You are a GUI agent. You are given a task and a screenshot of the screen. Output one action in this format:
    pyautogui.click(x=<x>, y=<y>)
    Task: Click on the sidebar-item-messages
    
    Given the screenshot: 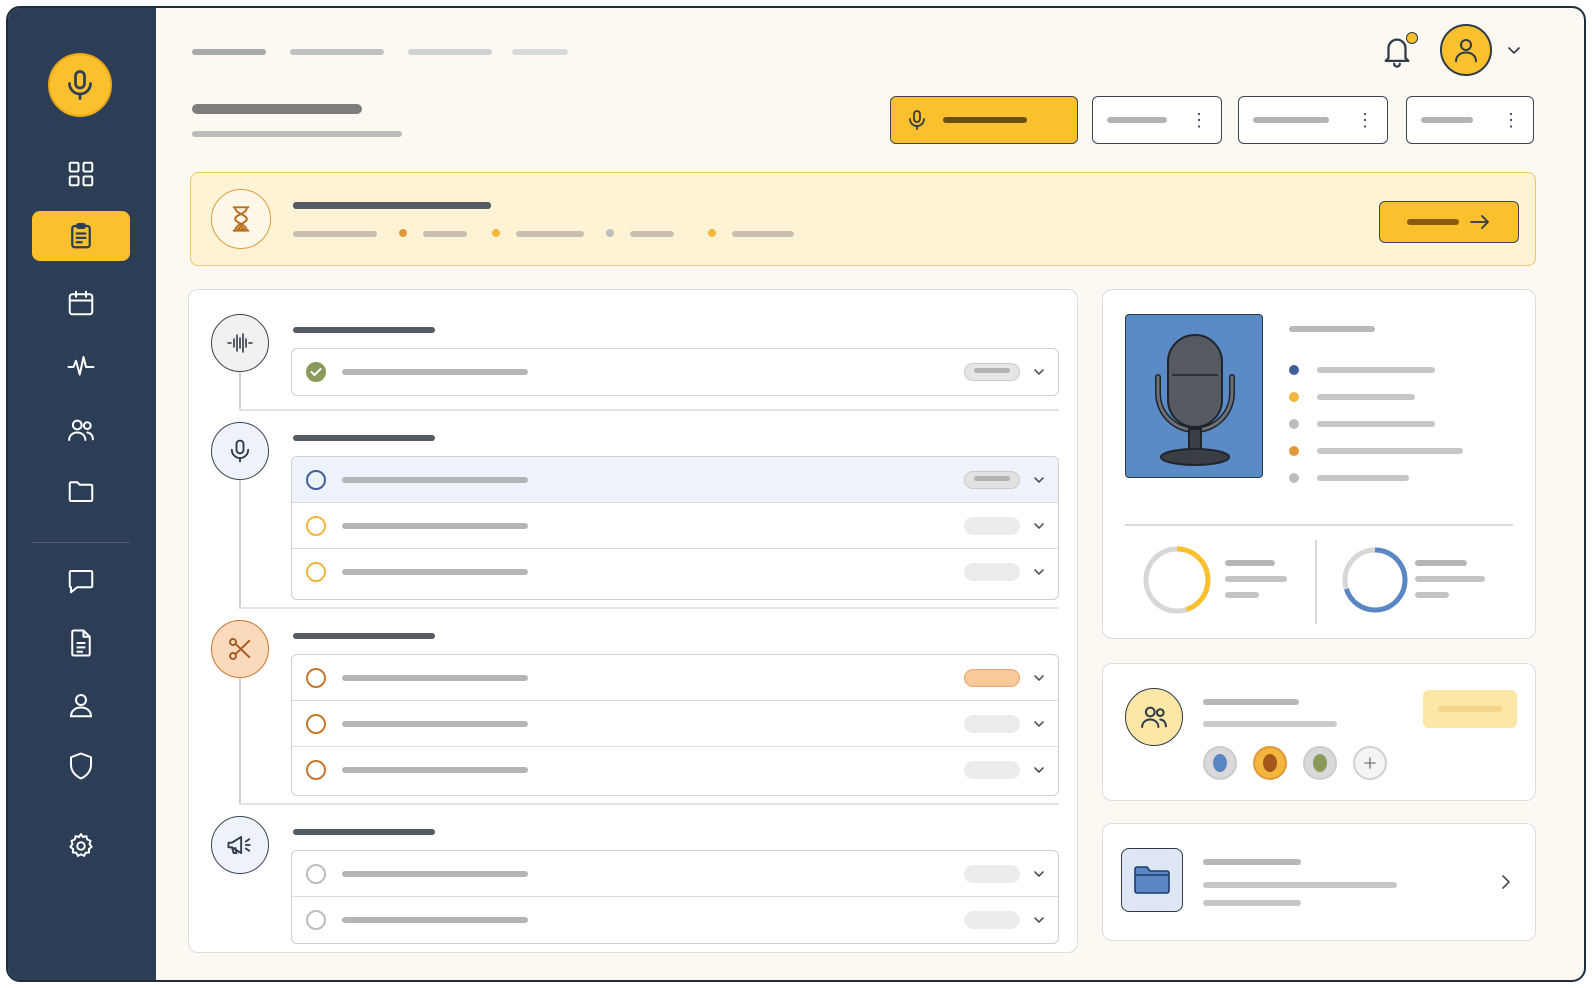 What is the action you would take?
    pyautogui.click(x=81, y=581)
    